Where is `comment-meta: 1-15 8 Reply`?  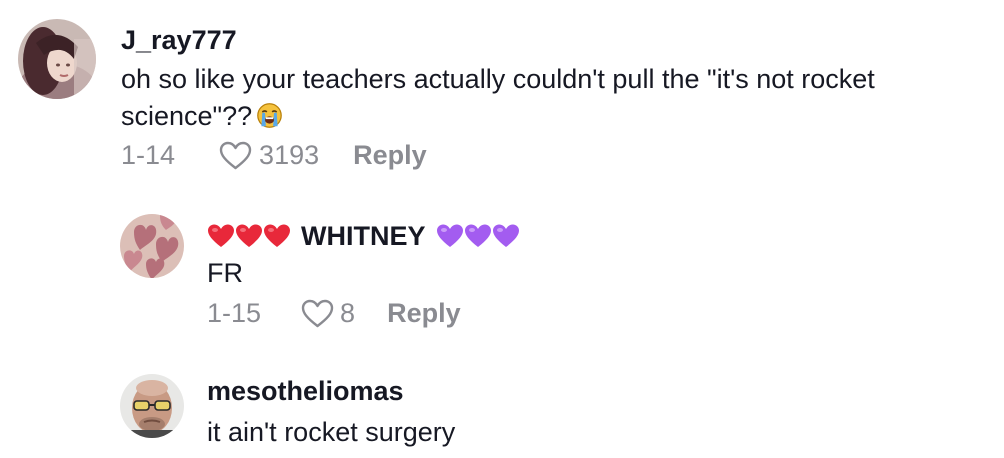 comment-meta: 1-15 8 Reply is located at coordinates (334, 313).